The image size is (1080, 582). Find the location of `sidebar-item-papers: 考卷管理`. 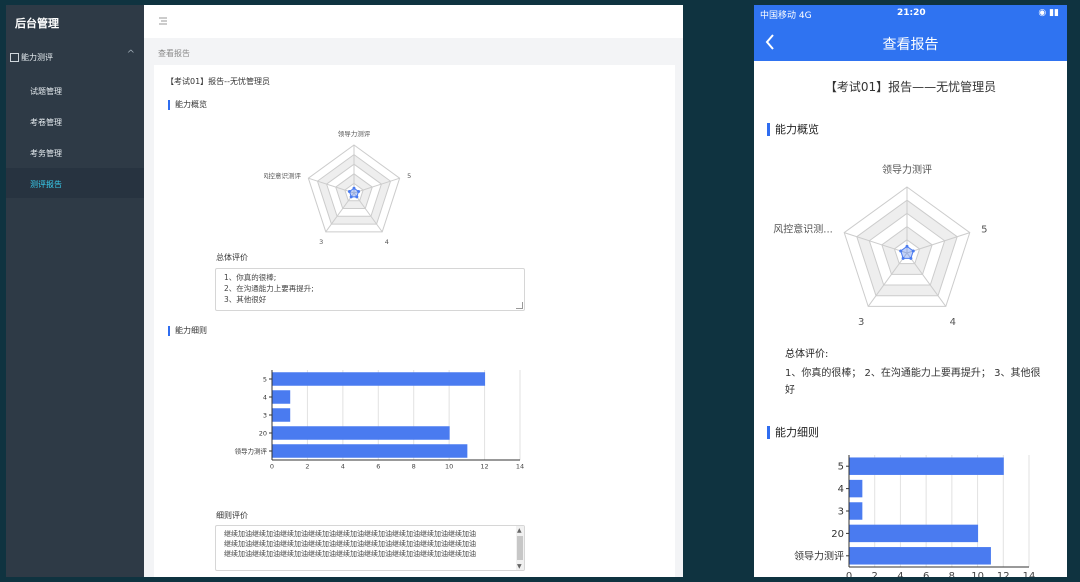

sidebar-item-papers: 考卷管理 is located at coordinates (75, 121).